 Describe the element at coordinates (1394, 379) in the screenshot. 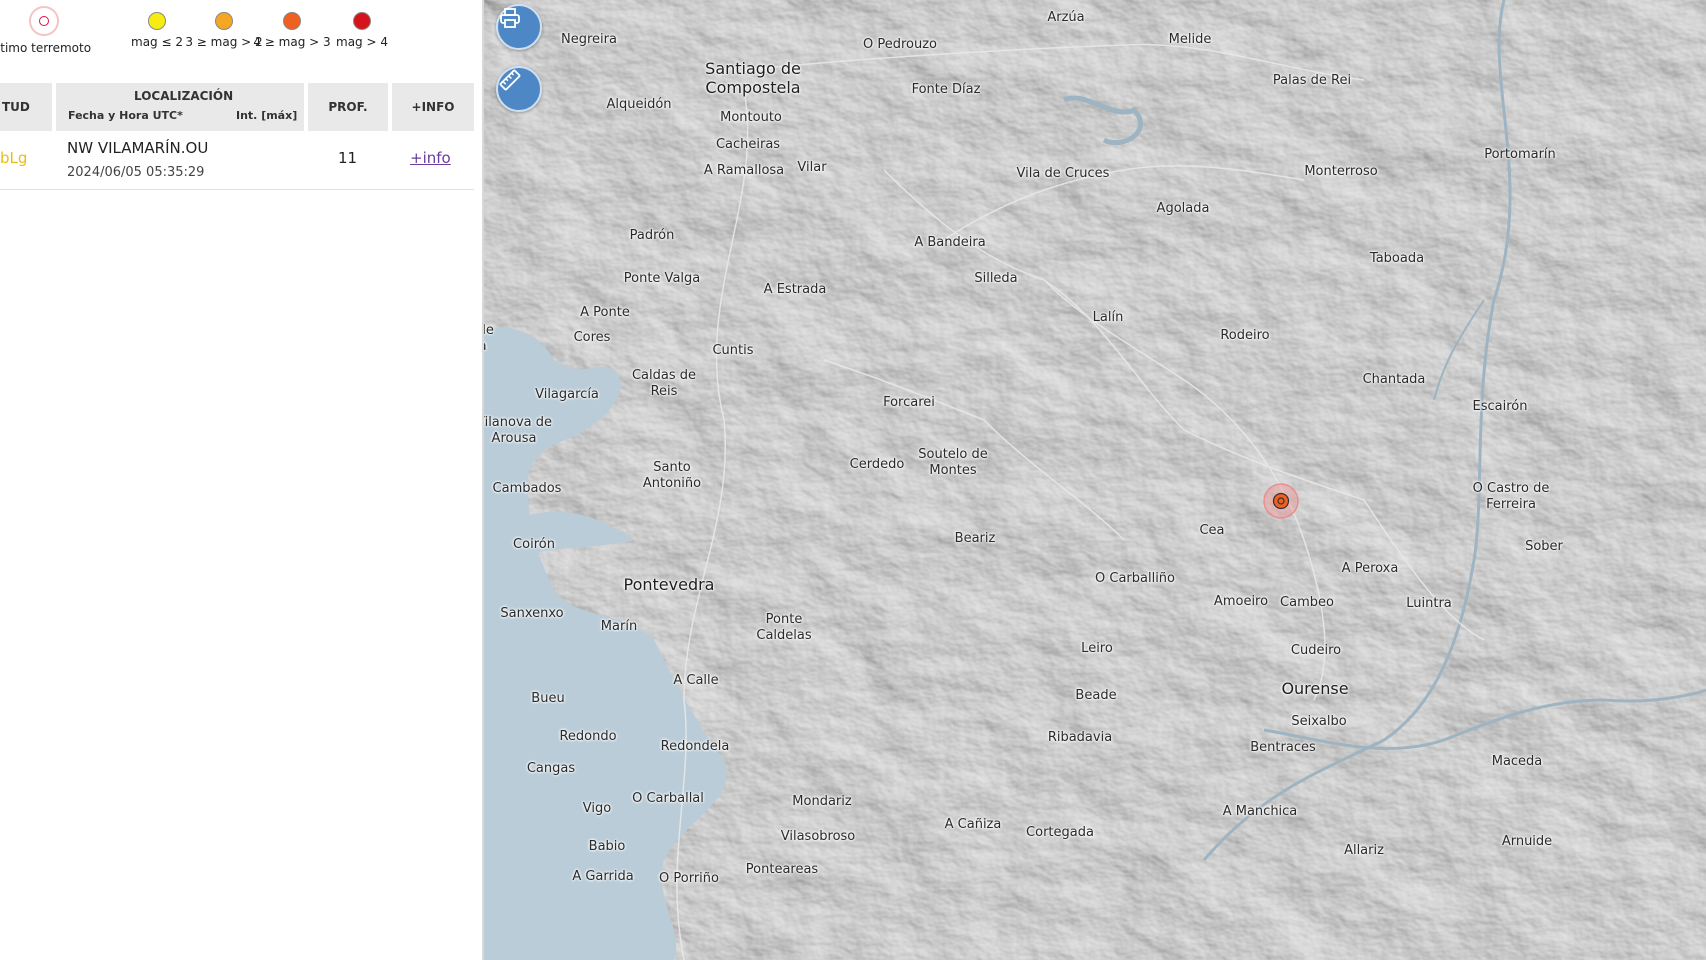

I see `place-label: Chantada` at that location.